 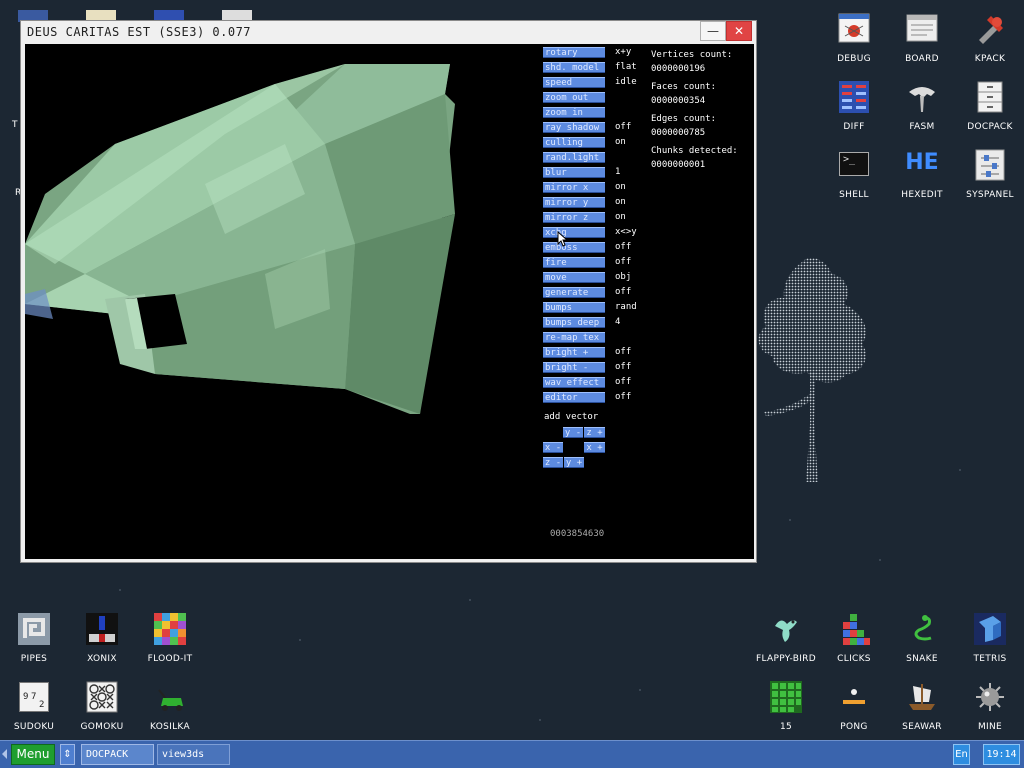 What do you see at coordinates (4, 754) in the screenshot?
I see `taskbar-left-arrow-icon` at bounding box center [4, 754].